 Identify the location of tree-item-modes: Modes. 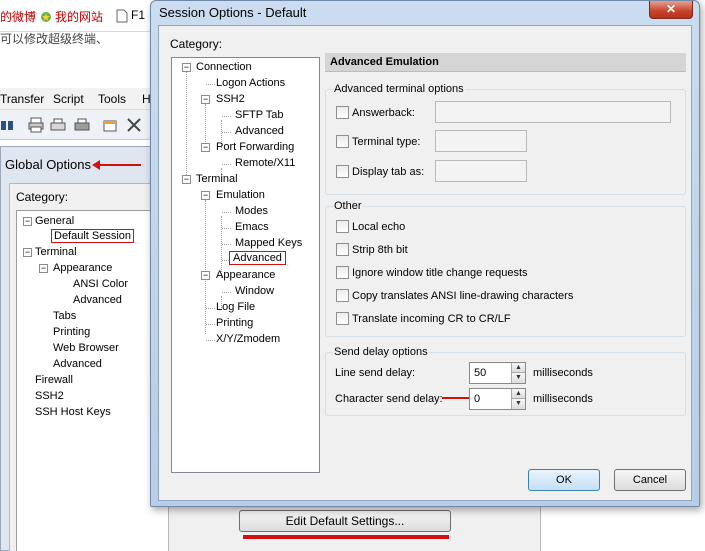
(251, 211).